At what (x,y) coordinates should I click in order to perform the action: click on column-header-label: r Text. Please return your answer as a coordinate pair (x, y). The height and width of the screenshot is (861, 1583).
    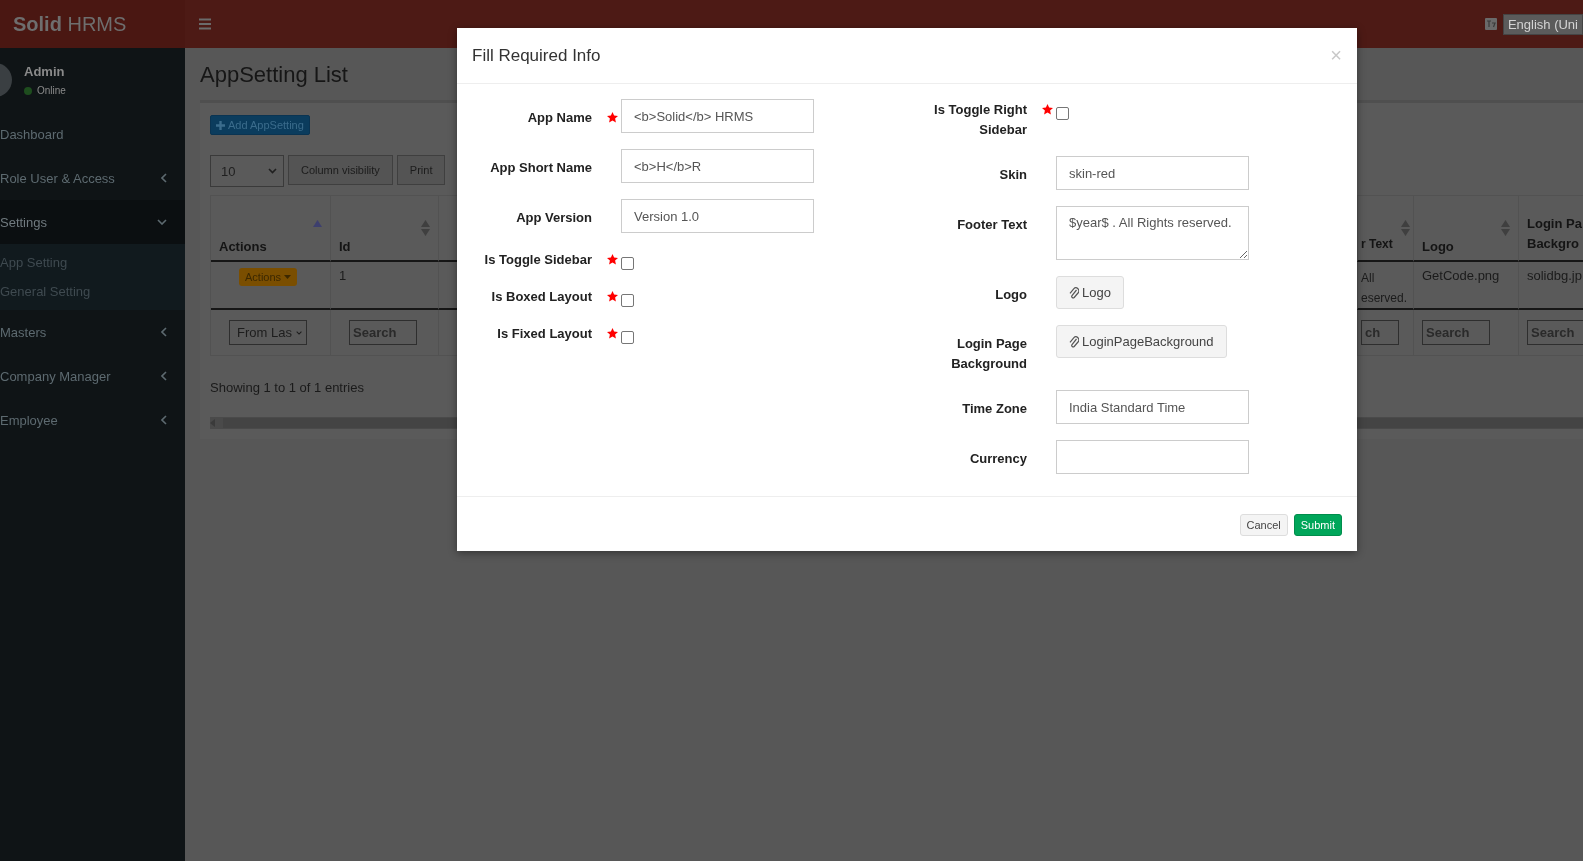
    Looking at the image, I should click on (1377, 244).